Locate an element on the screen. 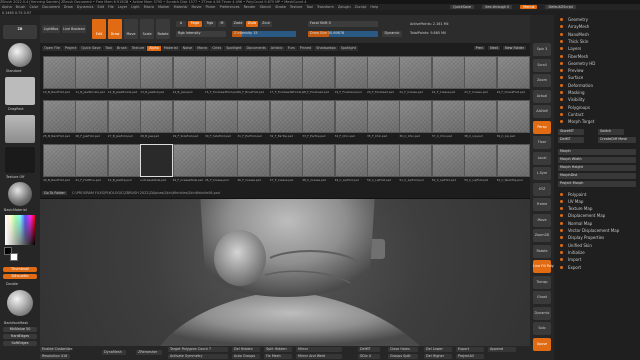  palette-vector-displacement-map: Vector Displacement Map is located at coordinates (597, 231).